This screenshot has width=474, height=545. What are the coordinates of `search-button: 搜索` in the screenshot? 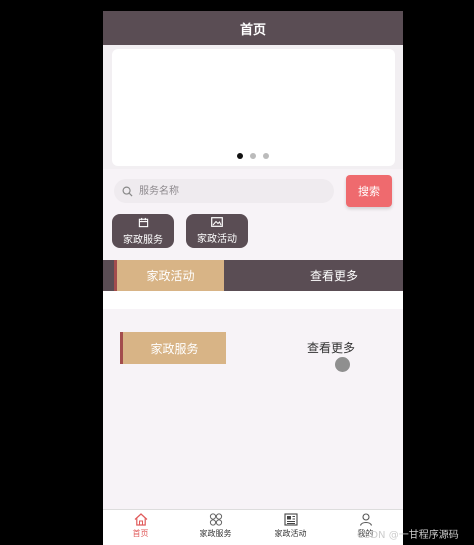 It's located at (369, 191).